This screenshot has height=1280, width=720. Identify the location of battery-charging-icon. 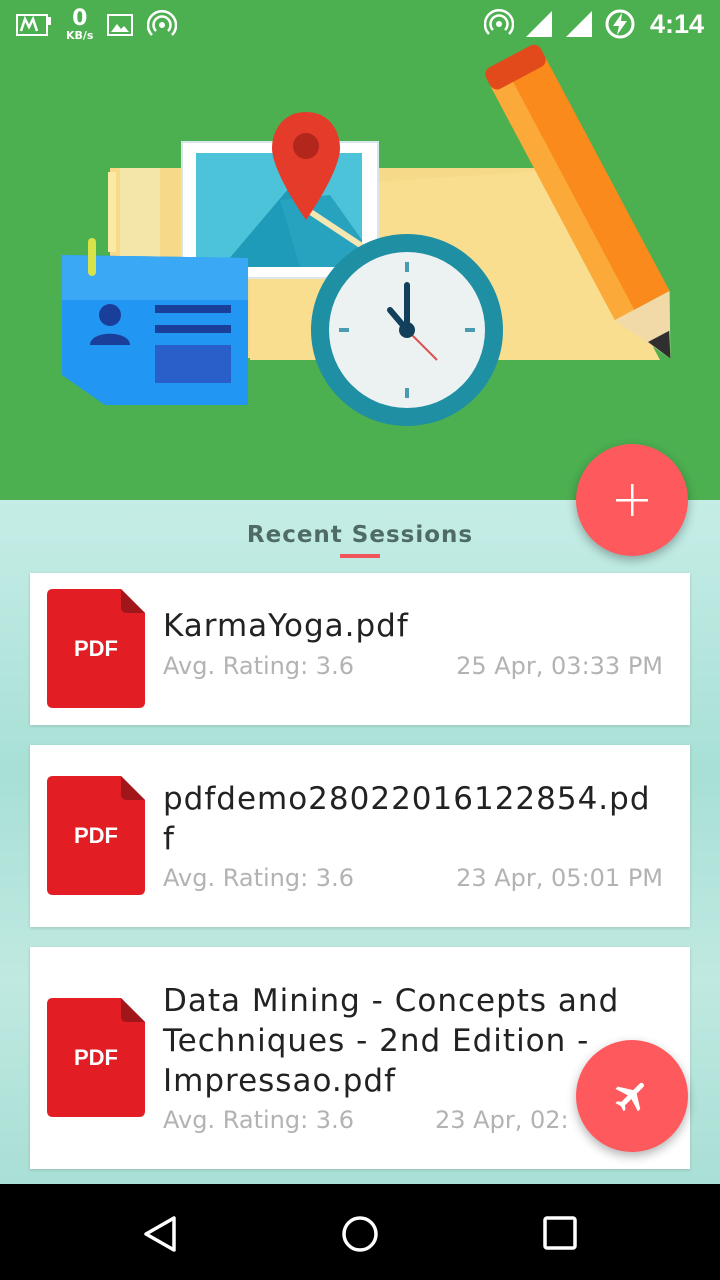
(620, 24).